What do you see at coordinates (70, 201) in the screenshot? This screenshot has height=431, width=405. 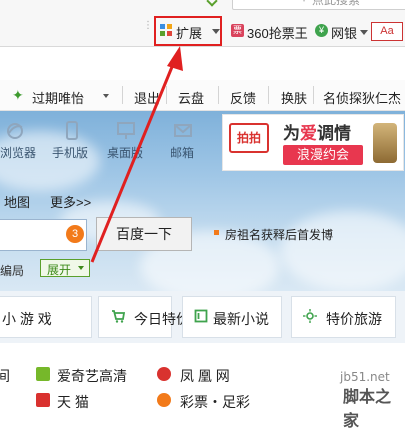 I see `nav-link-more: 更多>>` at bounding box center [70, 201].